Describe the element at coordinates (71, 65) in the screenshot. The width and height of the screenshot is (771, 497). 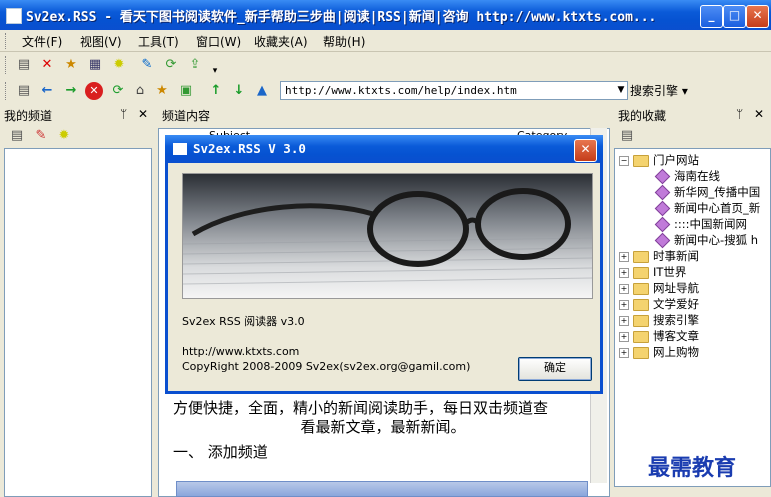
I see `star-icon: ★` at that location.